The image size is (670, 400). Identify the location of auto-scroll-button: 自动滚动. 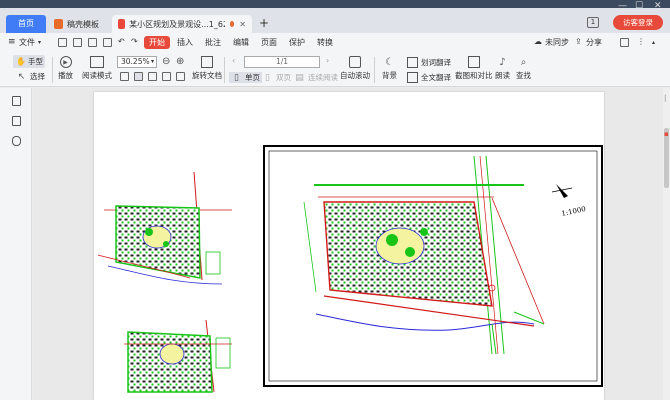
(355, 68).